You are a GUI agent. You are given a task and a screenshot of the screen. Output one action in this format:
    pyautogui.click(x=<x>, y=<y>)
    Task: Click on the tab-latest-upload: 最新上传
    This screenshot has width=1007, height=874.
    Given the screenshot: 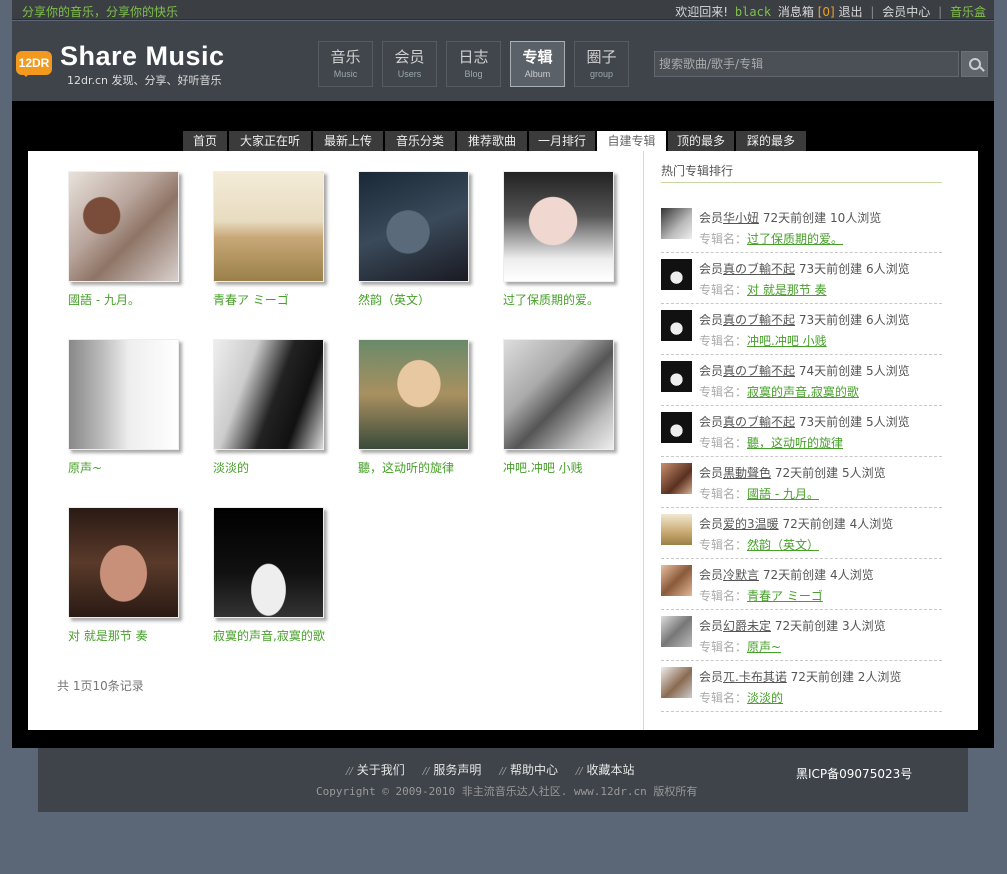 What is the action you would take?
    pyautogui.click(x=348, y=141)
    